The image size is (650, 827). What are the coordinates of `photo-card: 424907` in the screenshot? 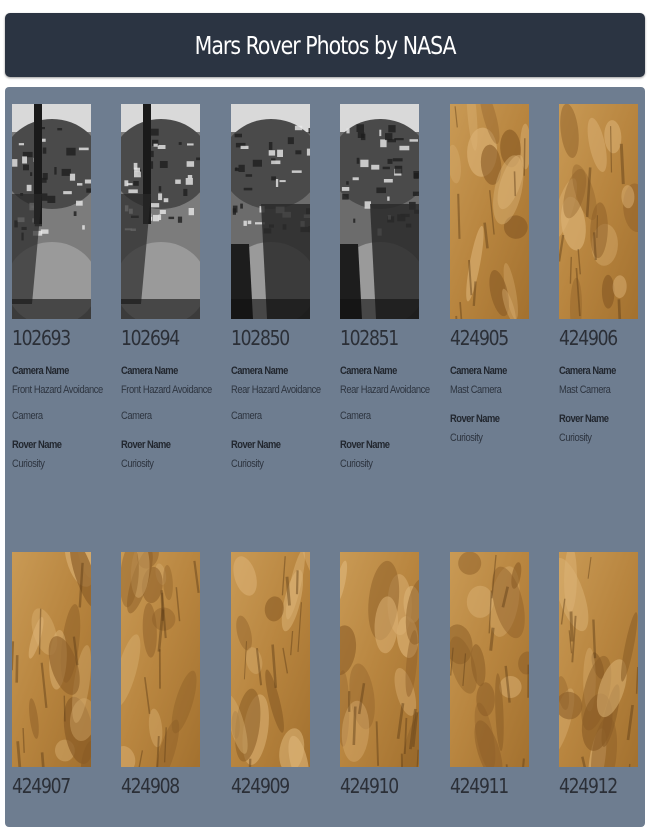 It's located at (62, 675).